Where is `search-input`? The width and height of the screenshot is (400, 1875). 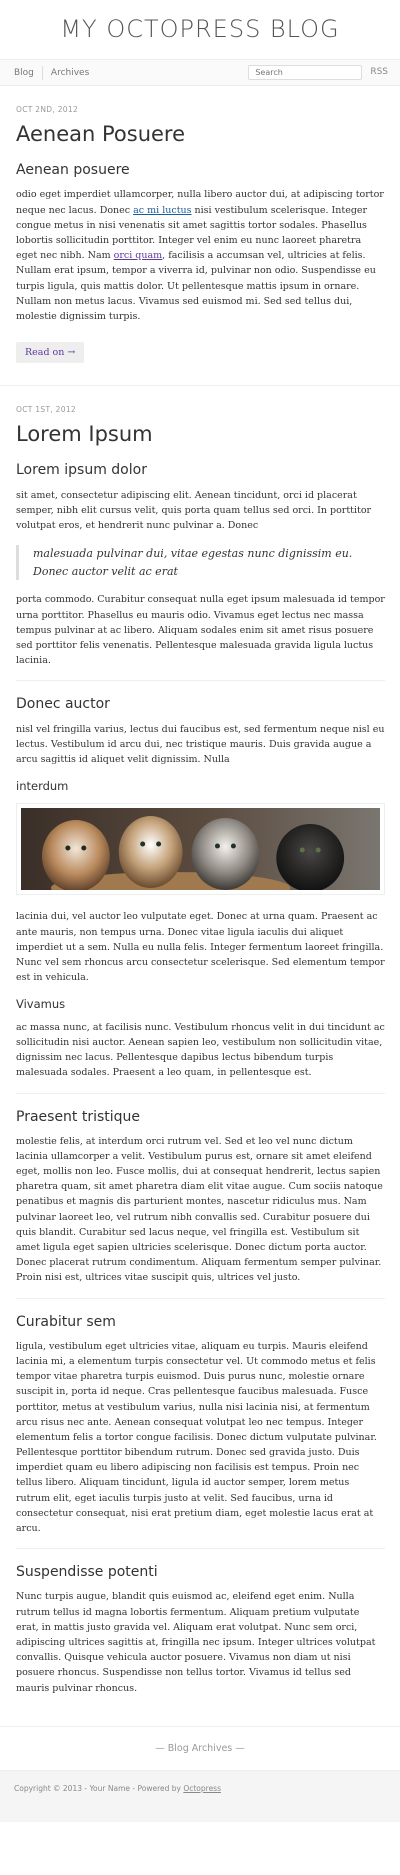 search-input is located at coordinates (305, 72).